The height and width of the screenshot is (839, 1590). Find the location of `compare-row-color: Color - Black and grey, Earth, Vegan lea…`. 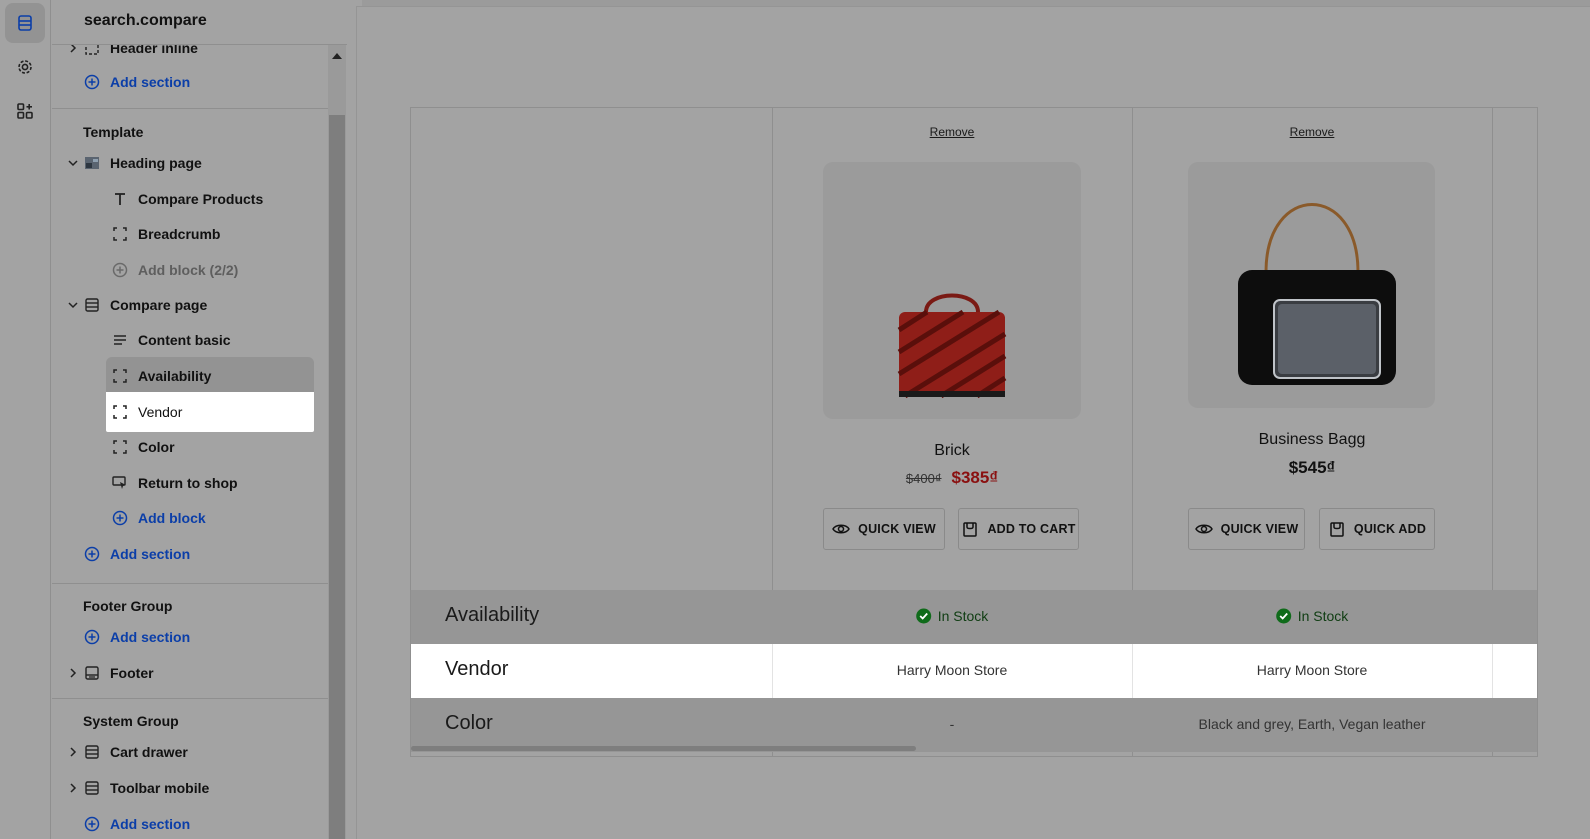

compare-row-color: Color - Black and grey, Earth, Vegan lea… is located at coordinates (974, 725).